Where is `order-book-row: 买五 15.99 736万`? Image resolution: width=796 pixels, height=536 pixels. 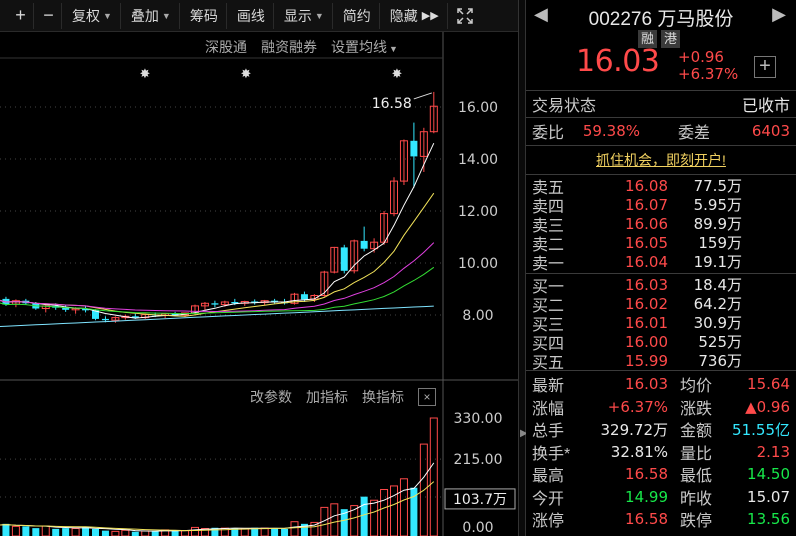 order-book-row: 买五 15.99 736万 is located at coordinates (661, 361).